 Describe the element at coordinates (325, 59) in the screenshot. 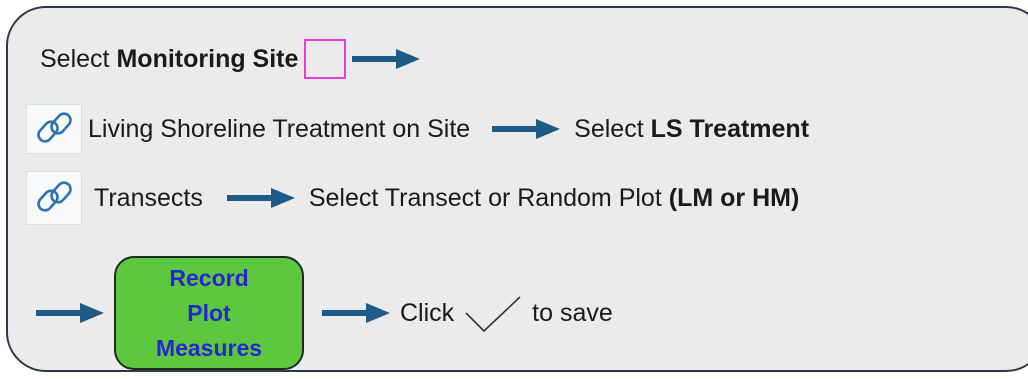

I see `monitoring-site-box` at that location.